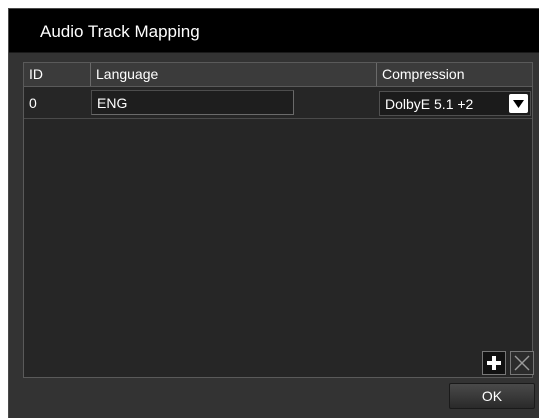  I want to click on table-row: 0 DolbyE 5.1 +2, so click(278, 104).